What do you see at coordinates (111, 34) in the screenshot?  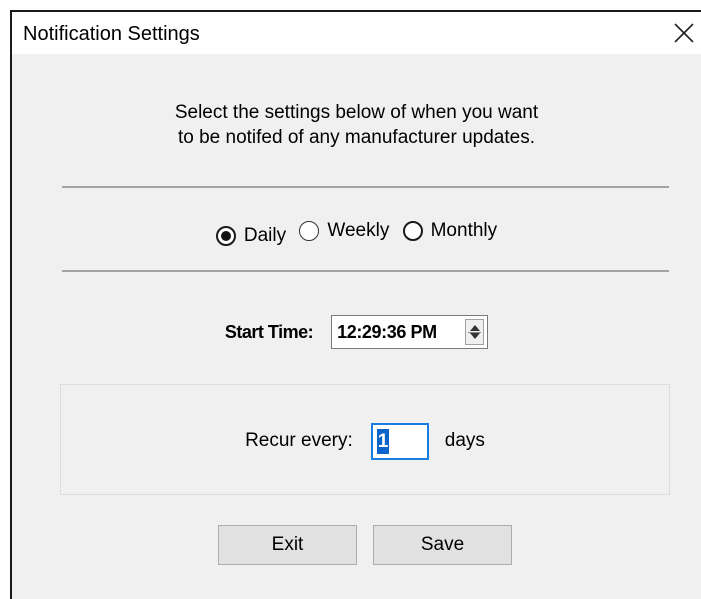 I see `window-title: Notification Settings` at bounding box center [111, 34].